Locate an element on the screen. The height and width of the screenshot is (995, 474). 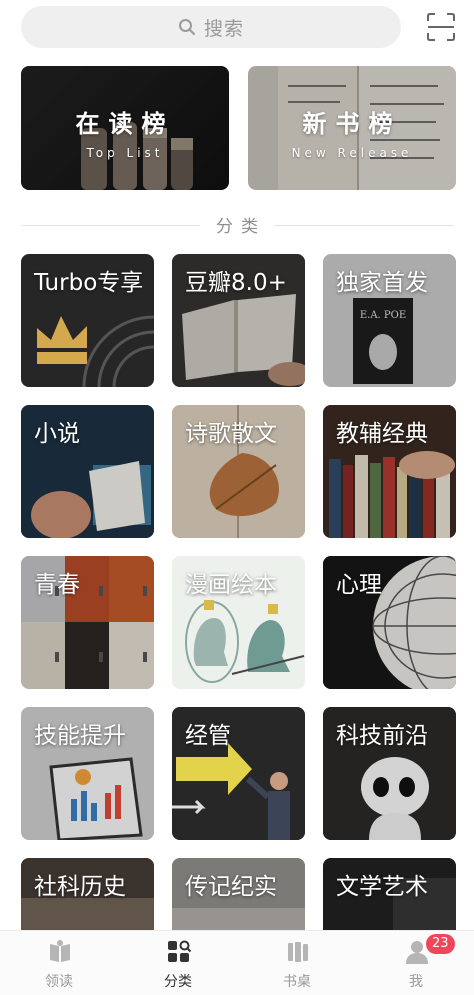
category-label: 文学艺术 is located at coordinates (382, 887).